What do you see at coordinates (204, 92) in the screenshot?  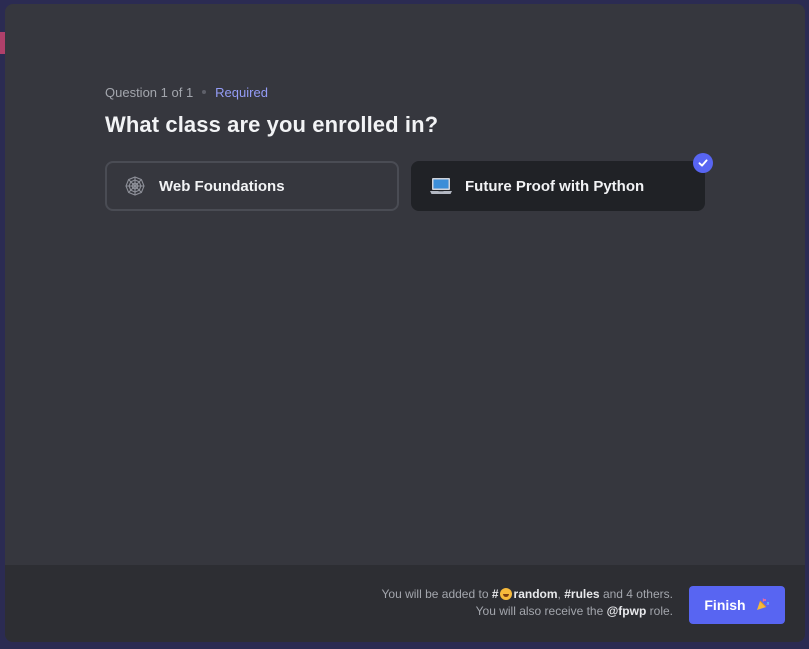 I see `separator-dot` at bounding box center [204, 92].